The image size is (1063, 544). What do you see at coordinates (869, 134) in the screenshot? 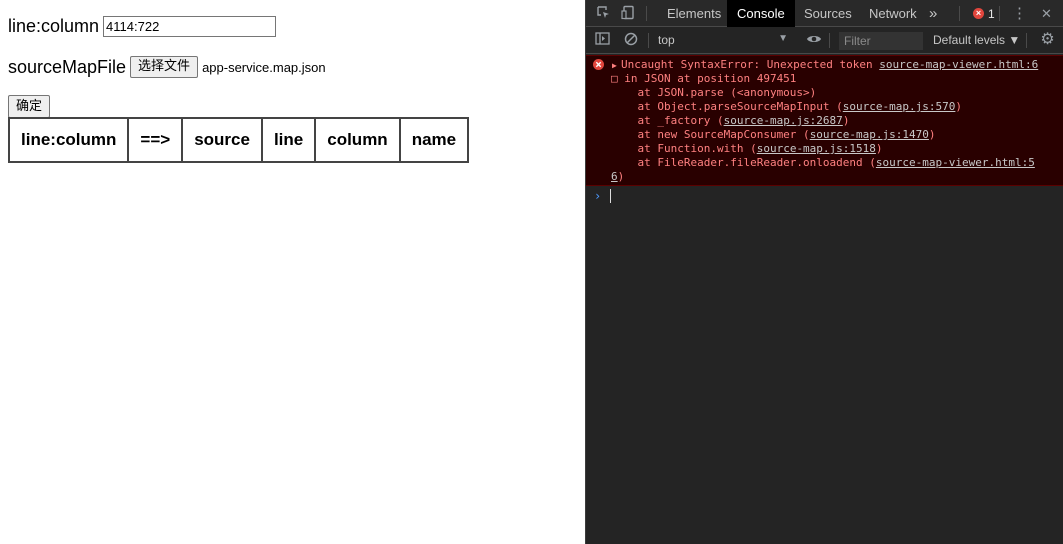
I see `stack-link-3: source-map.js:1470` at bounding box center [869, 134].